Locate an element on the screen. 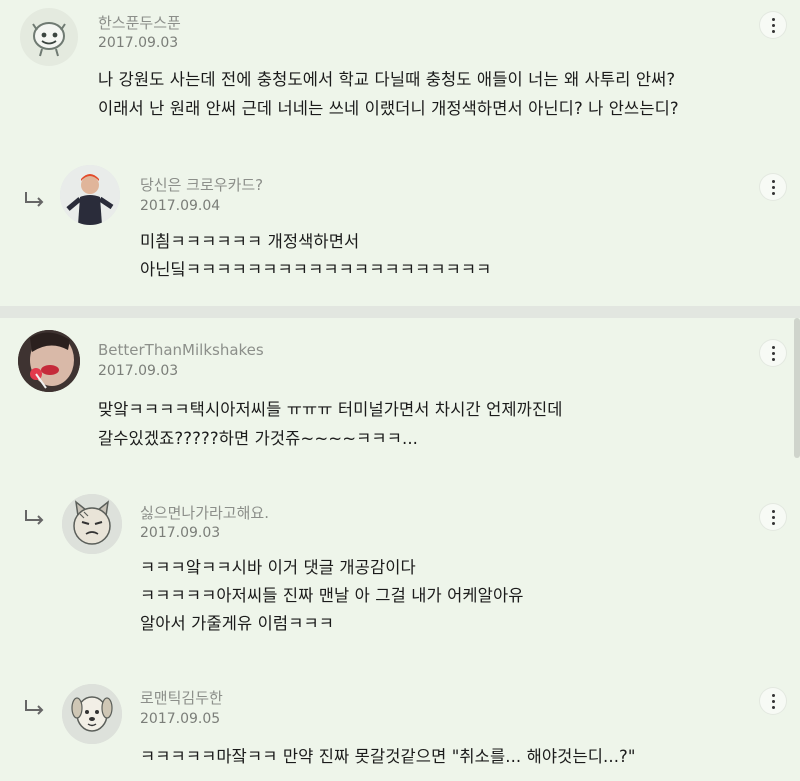 The height and width of the screenshot is (781, 800). scrollbar-thumb is located at coordinates (797, 388).